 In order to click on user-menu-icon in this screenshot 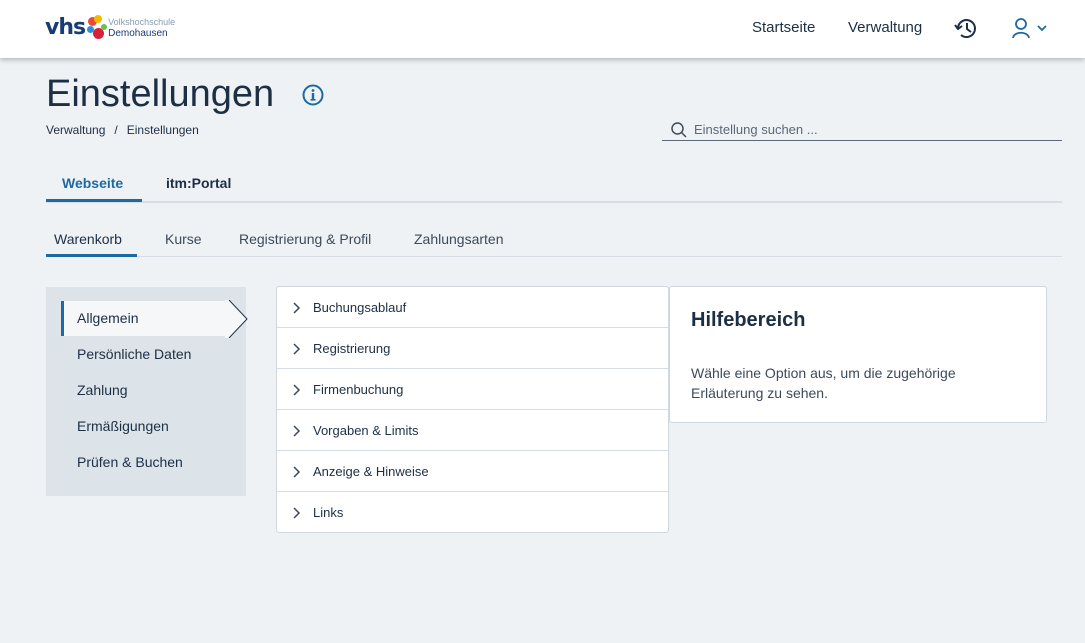, I will do `click(1031, 29)`.